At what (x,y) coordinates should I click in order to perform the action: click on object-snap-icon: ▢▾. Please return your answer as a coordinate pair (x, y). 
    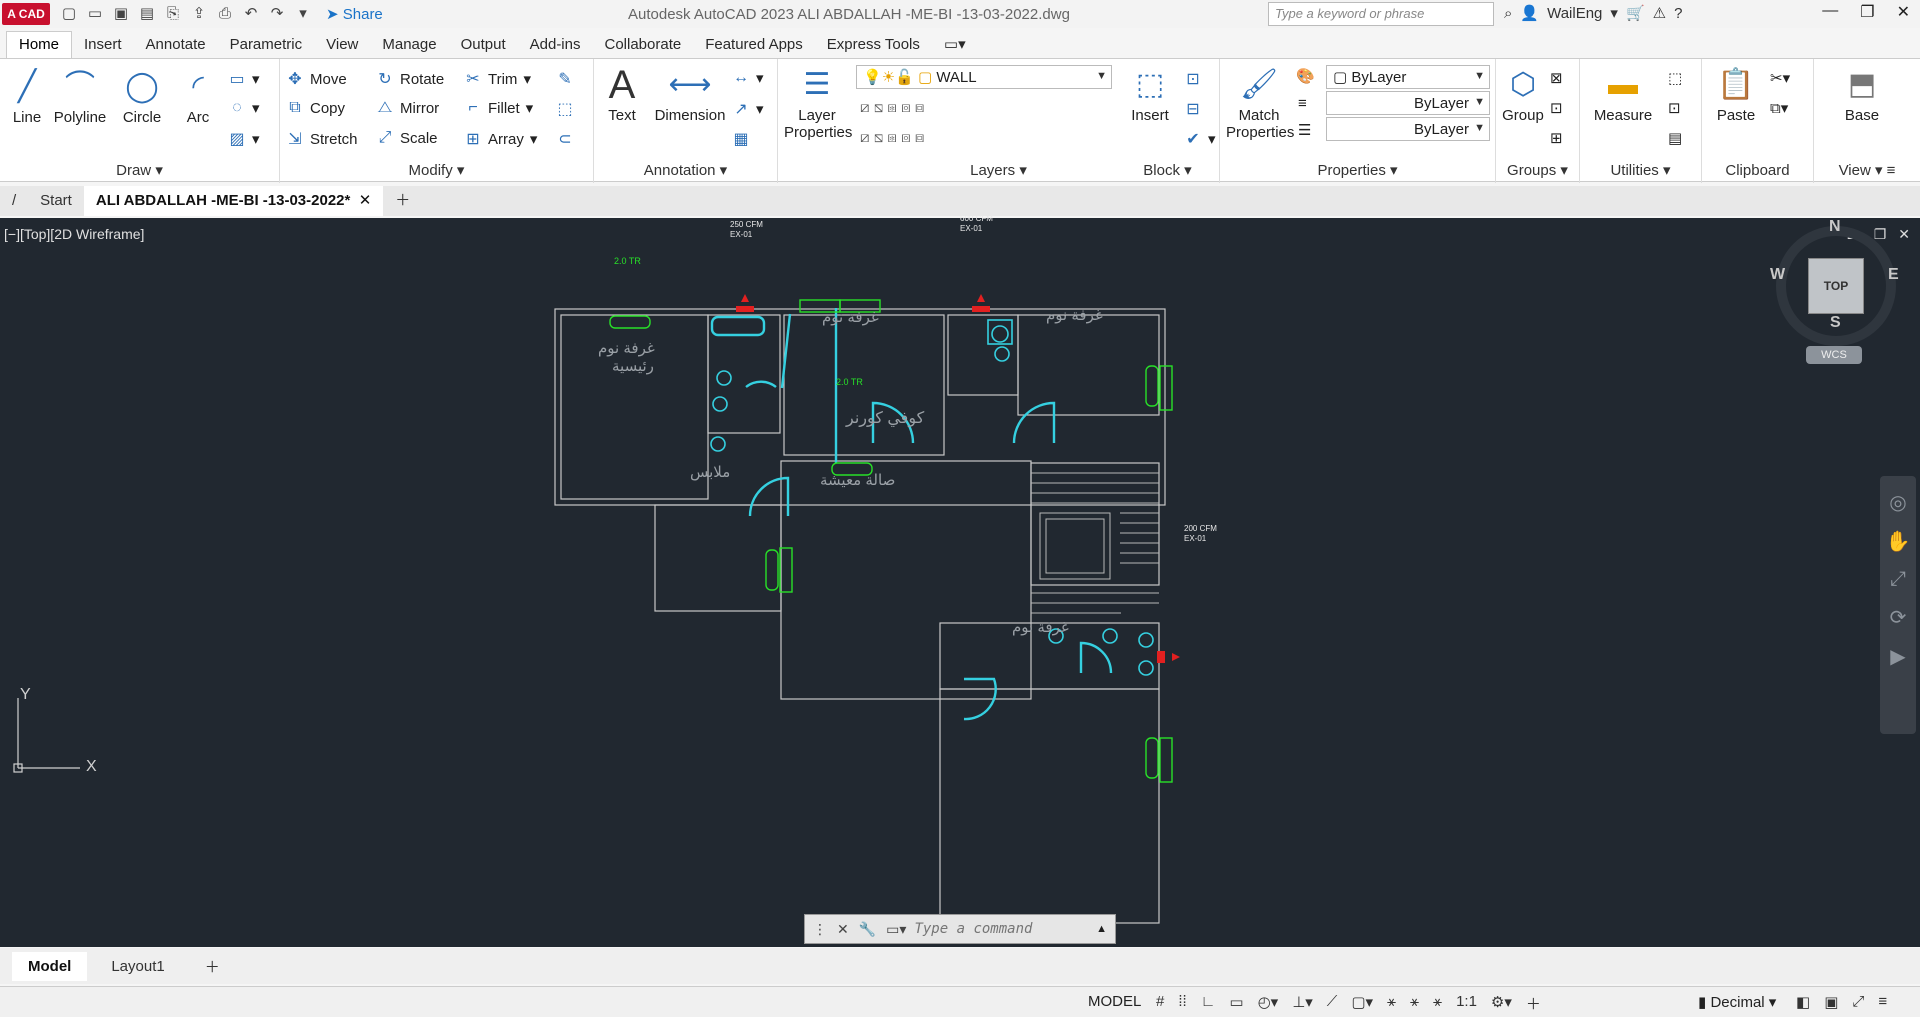
    Looking at the image, I should click on (1362, 1003).